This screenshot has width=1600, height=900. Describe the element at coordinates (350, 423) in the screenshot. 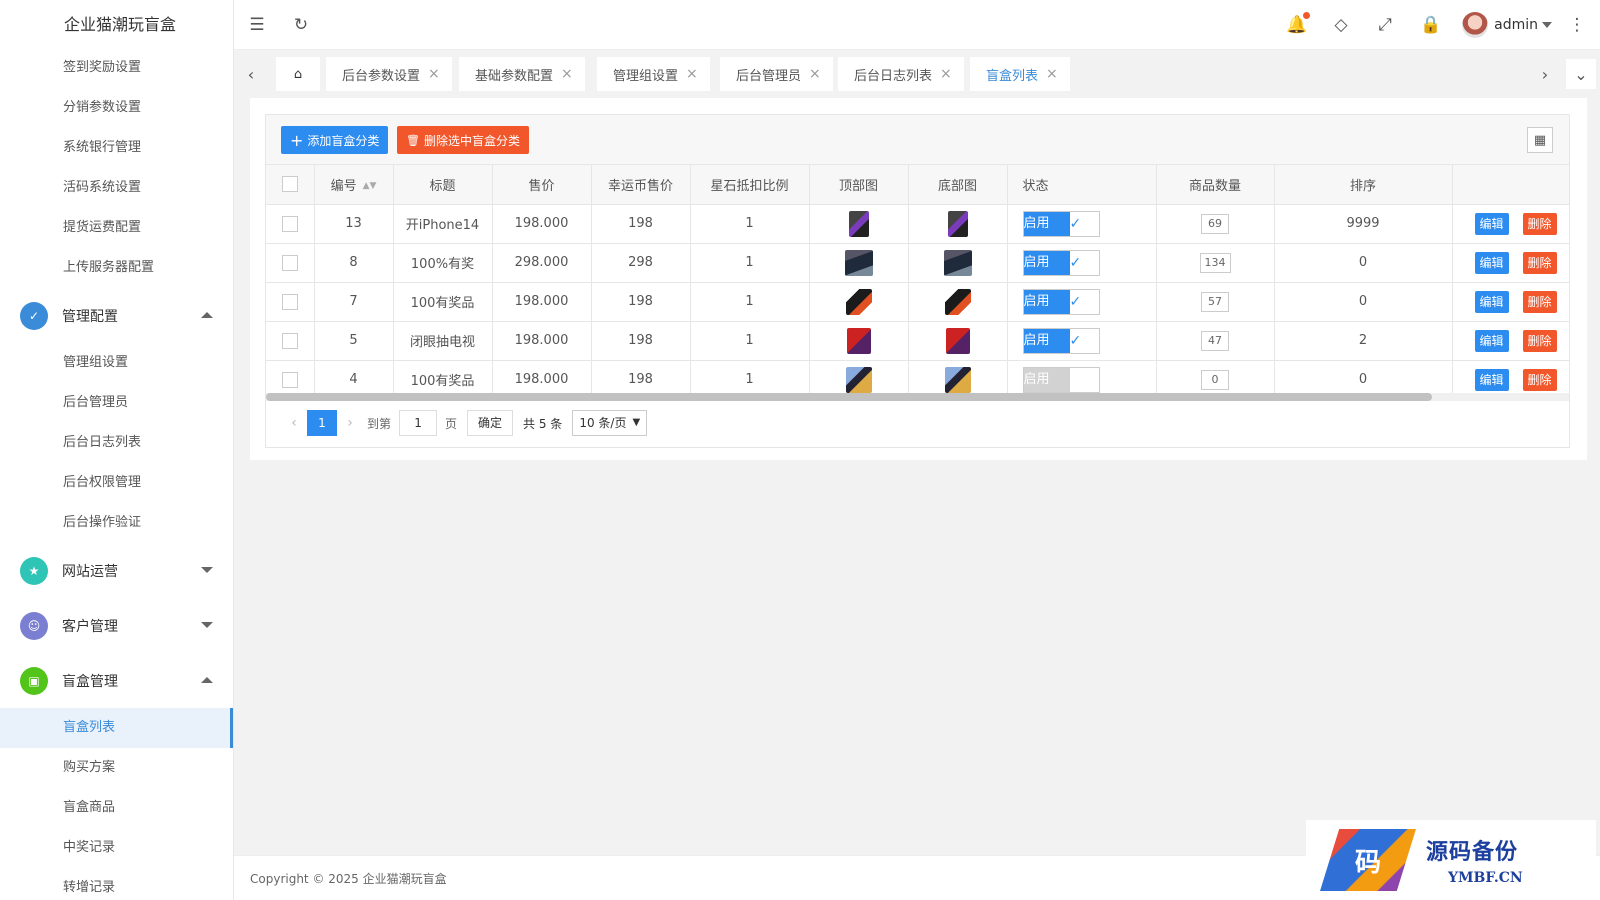

I see `next-page-icon: ›` at that location.